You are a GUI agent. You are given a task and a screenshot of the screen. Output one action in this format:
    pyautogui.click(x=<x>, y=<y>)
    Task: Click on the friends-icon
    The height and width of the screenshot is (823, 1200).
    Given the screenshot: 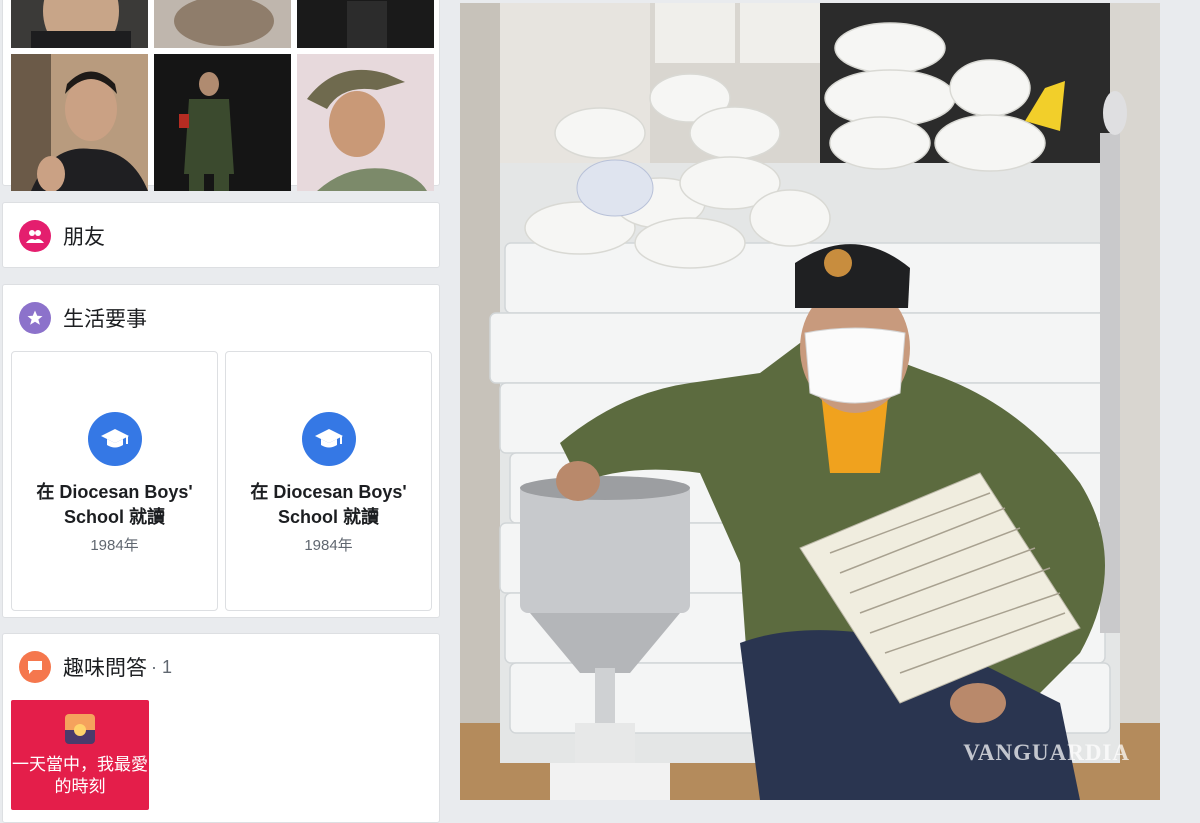 What is the action you would take?
    pyautogui.click(x=35, y=236)
    